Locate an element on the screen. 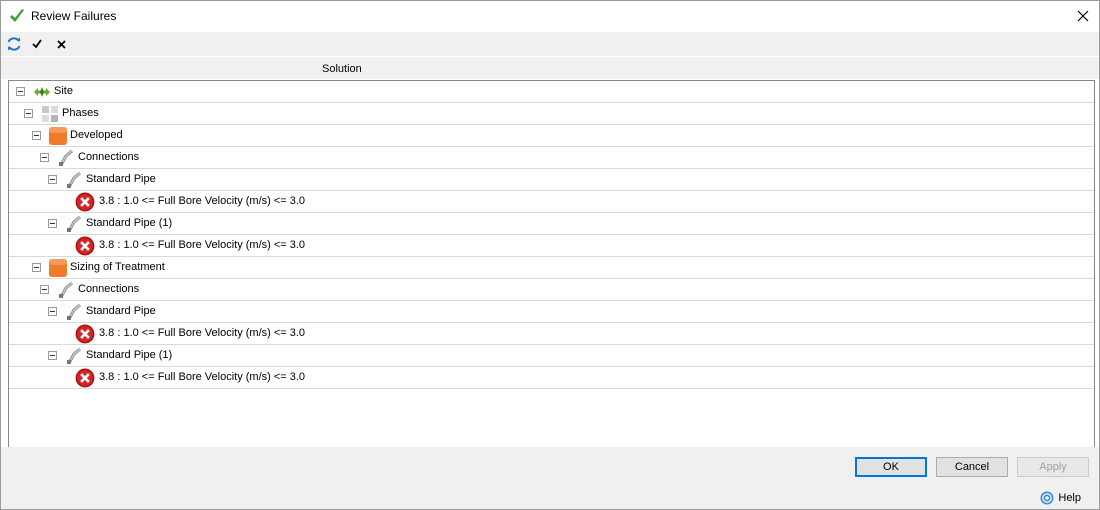 The height and width of the screenshot is (510, 1100). help-link: Help is located at coordinates (1060, 498).